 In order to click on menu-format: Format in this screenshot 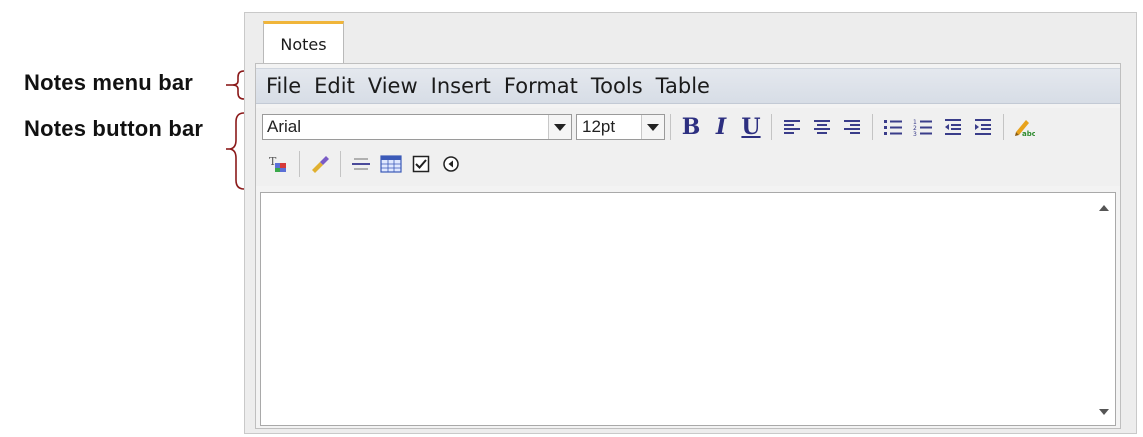, I will do `click(541, 86)`.